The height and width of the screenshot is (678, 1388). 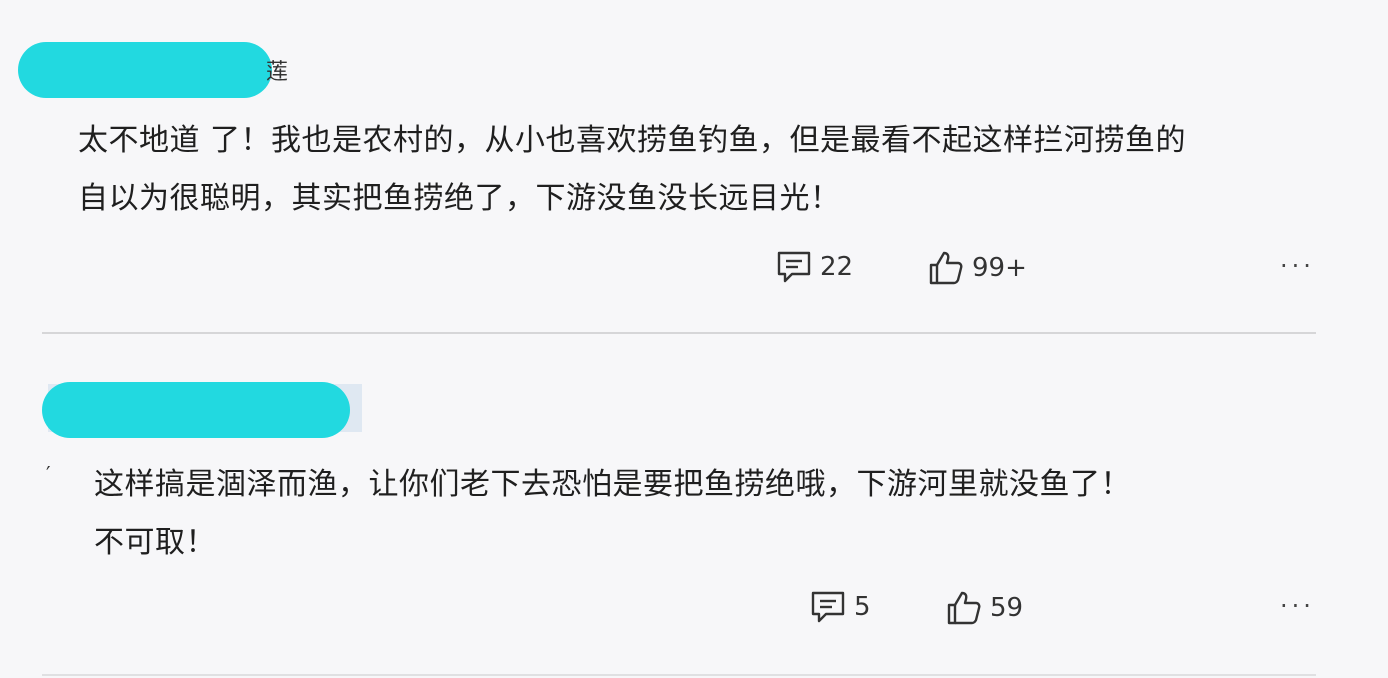 What do you see at coordinates (999, 268) in the screenshot?
I see `like-count: 99+` at bounding box center [999, 268].